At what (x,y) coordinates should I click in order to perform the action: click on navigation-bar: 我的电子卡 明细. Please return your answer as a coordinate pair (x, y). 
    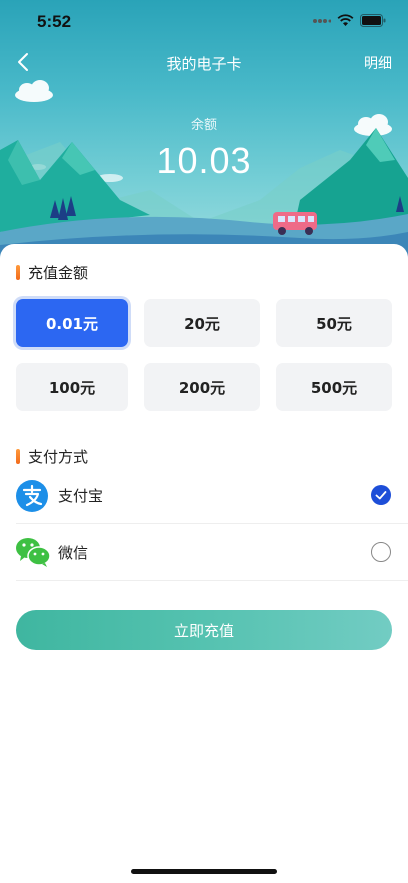
    Looking at the image, I should click on (204, 63).